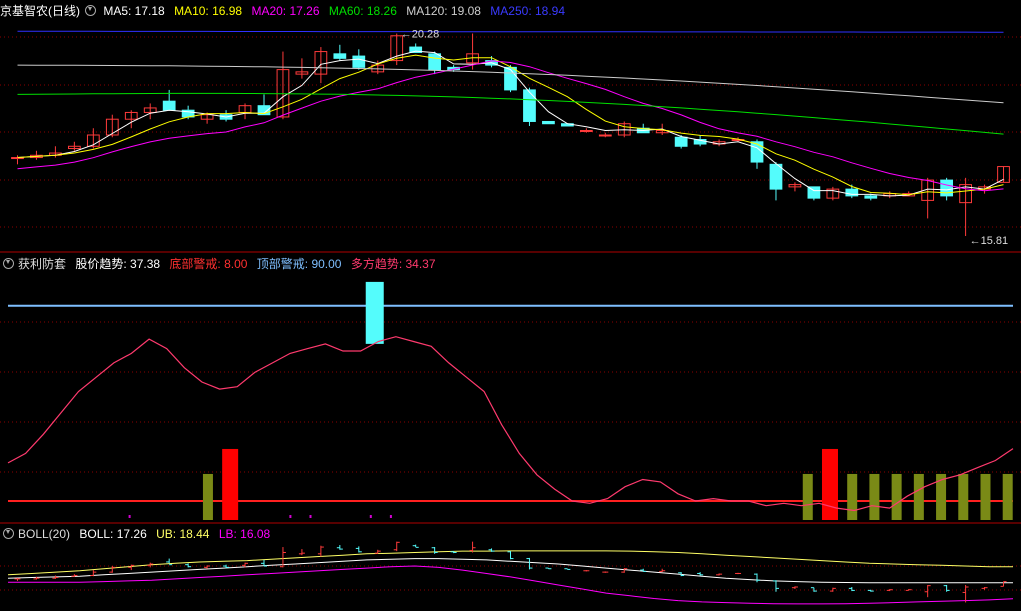  Describe the element at coordinates (989, 241) in the screenshot. I see `low-price-label: ←15.81` at that location.